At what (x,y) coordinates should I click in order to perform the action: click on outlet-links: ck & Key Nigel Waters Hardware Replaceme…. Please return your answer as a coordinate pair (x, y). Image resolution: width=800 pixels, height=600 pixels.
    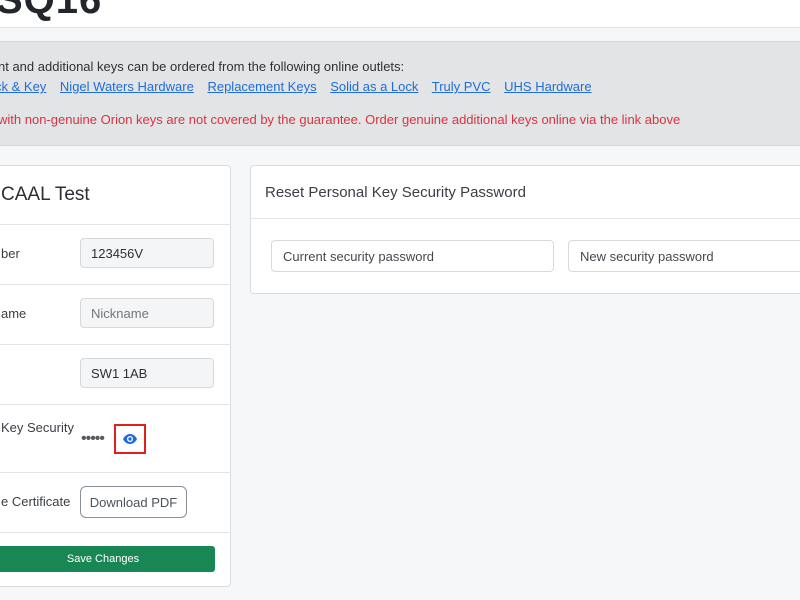
    Looking at the image, I should click on (301, 86).